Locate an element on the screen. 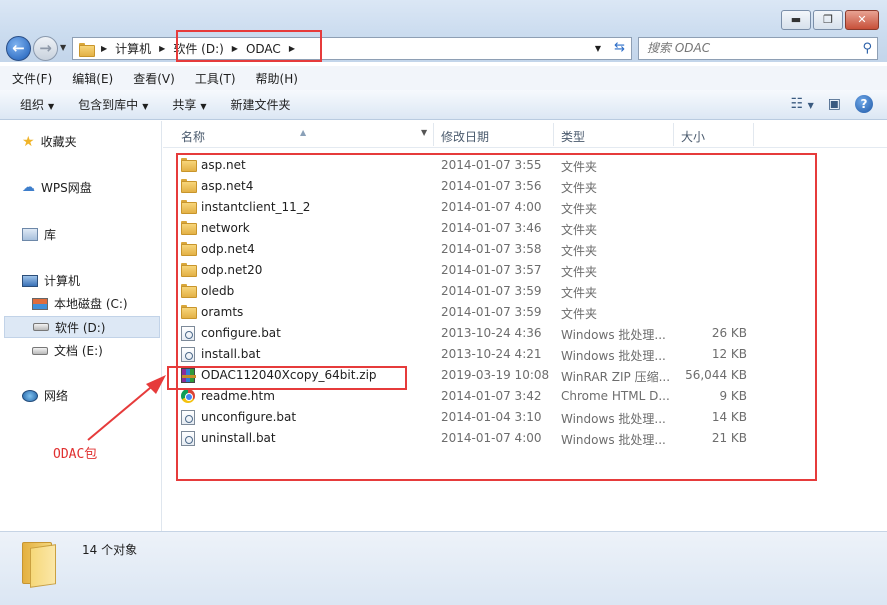 This screenshot has height=605, width=887. preview-pane-icon: ▣ is located at coordinates (834, 104).